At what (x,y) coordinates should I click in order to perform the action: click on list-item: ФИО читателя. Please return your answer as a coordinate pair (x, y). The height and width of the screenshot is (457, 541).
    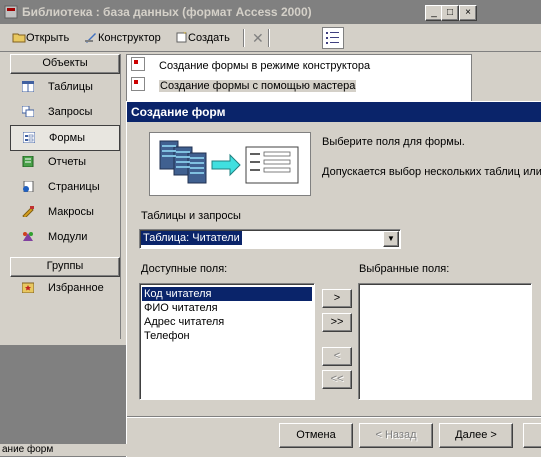
    Looking at the image, I should click on (227, 308).